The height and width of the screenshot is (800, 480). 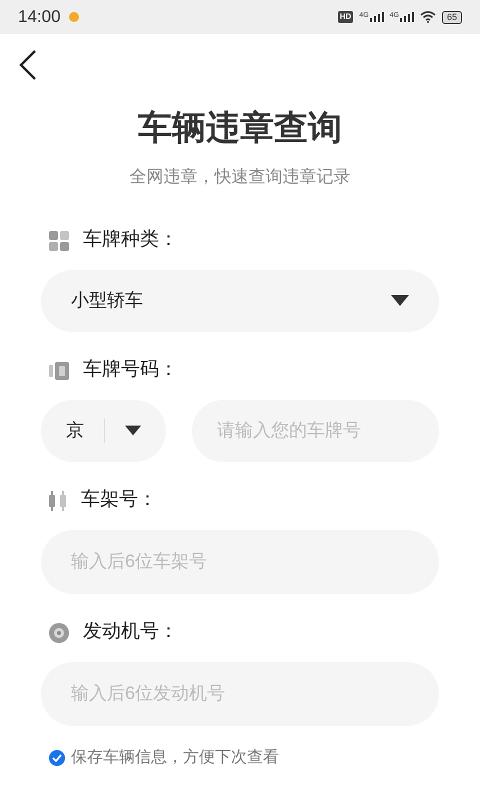 What do you see at coordinates (58, 500) in the screenshot?
I see `bars-icon` at bounding box center [58, 500].